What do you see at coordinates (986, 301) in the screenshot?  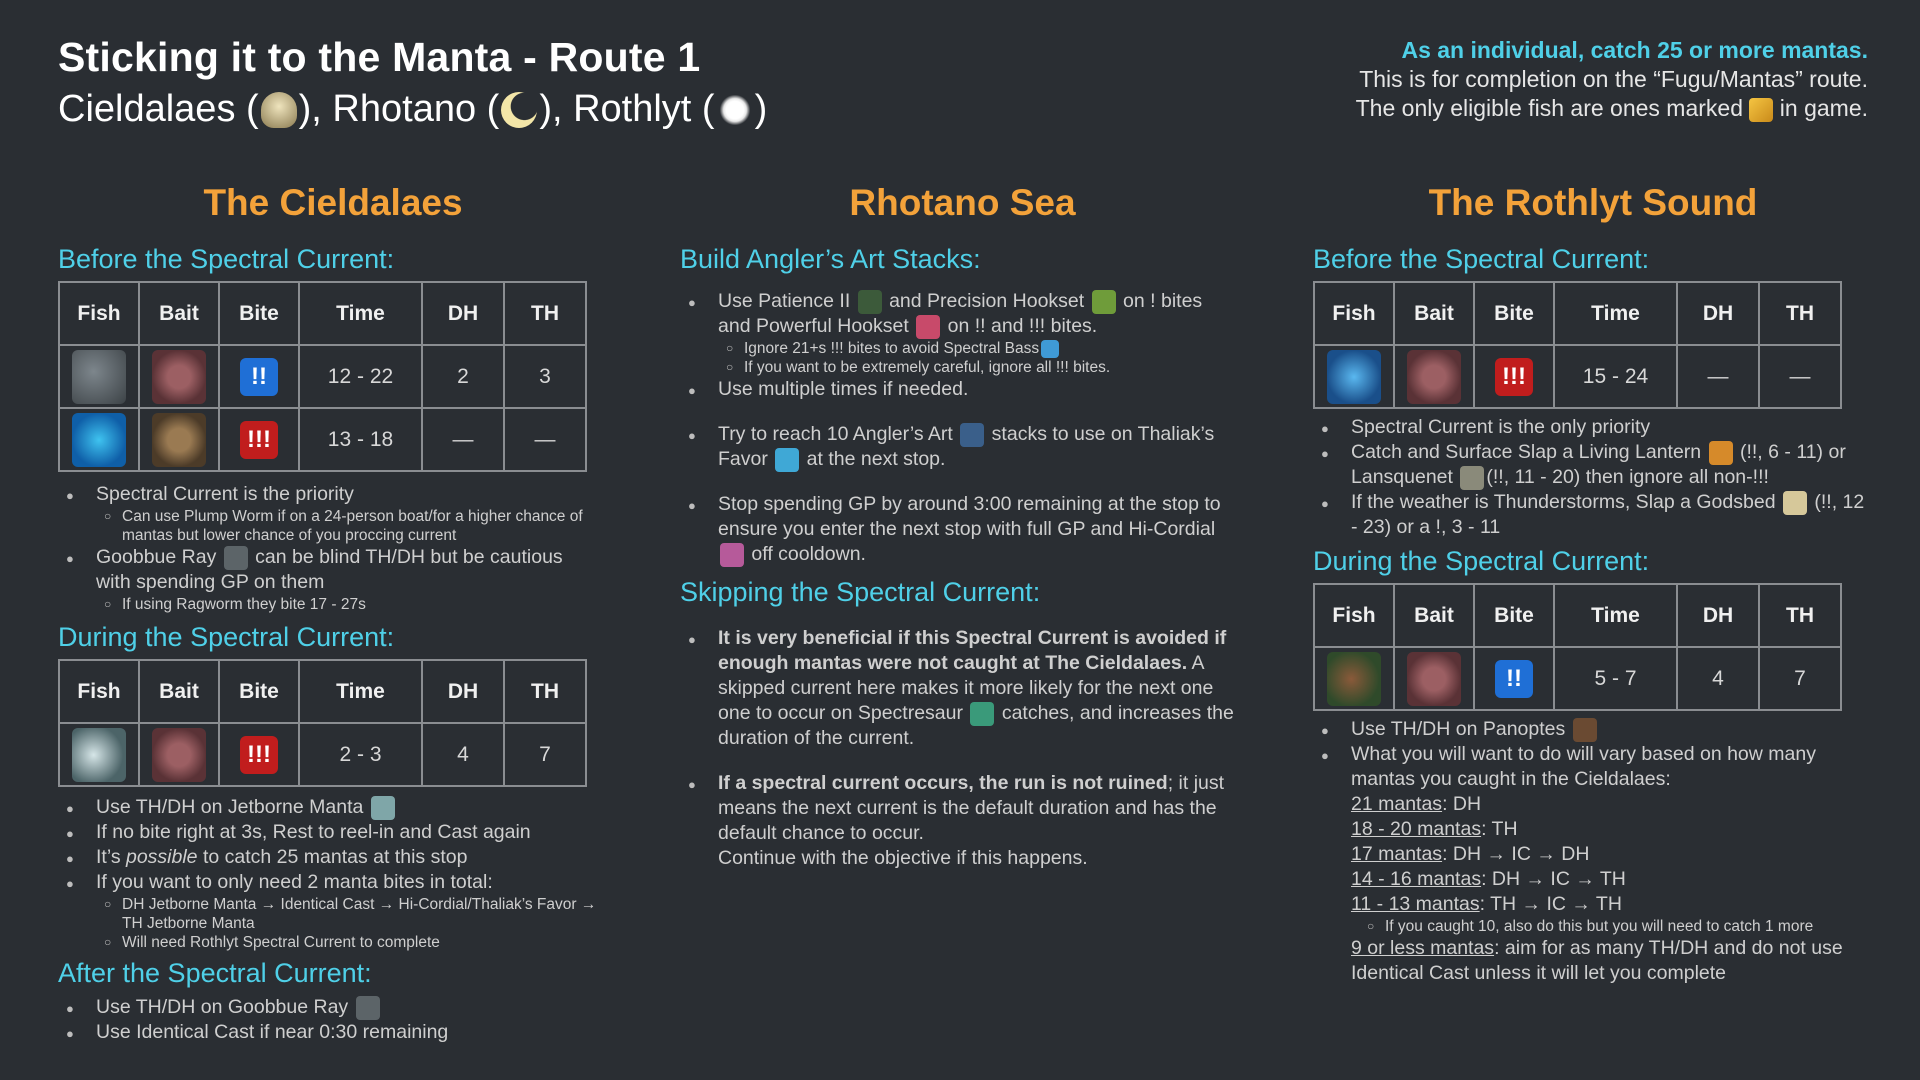 I see `tip-text: and Precision Hookset` at bounding box center [986, 301].